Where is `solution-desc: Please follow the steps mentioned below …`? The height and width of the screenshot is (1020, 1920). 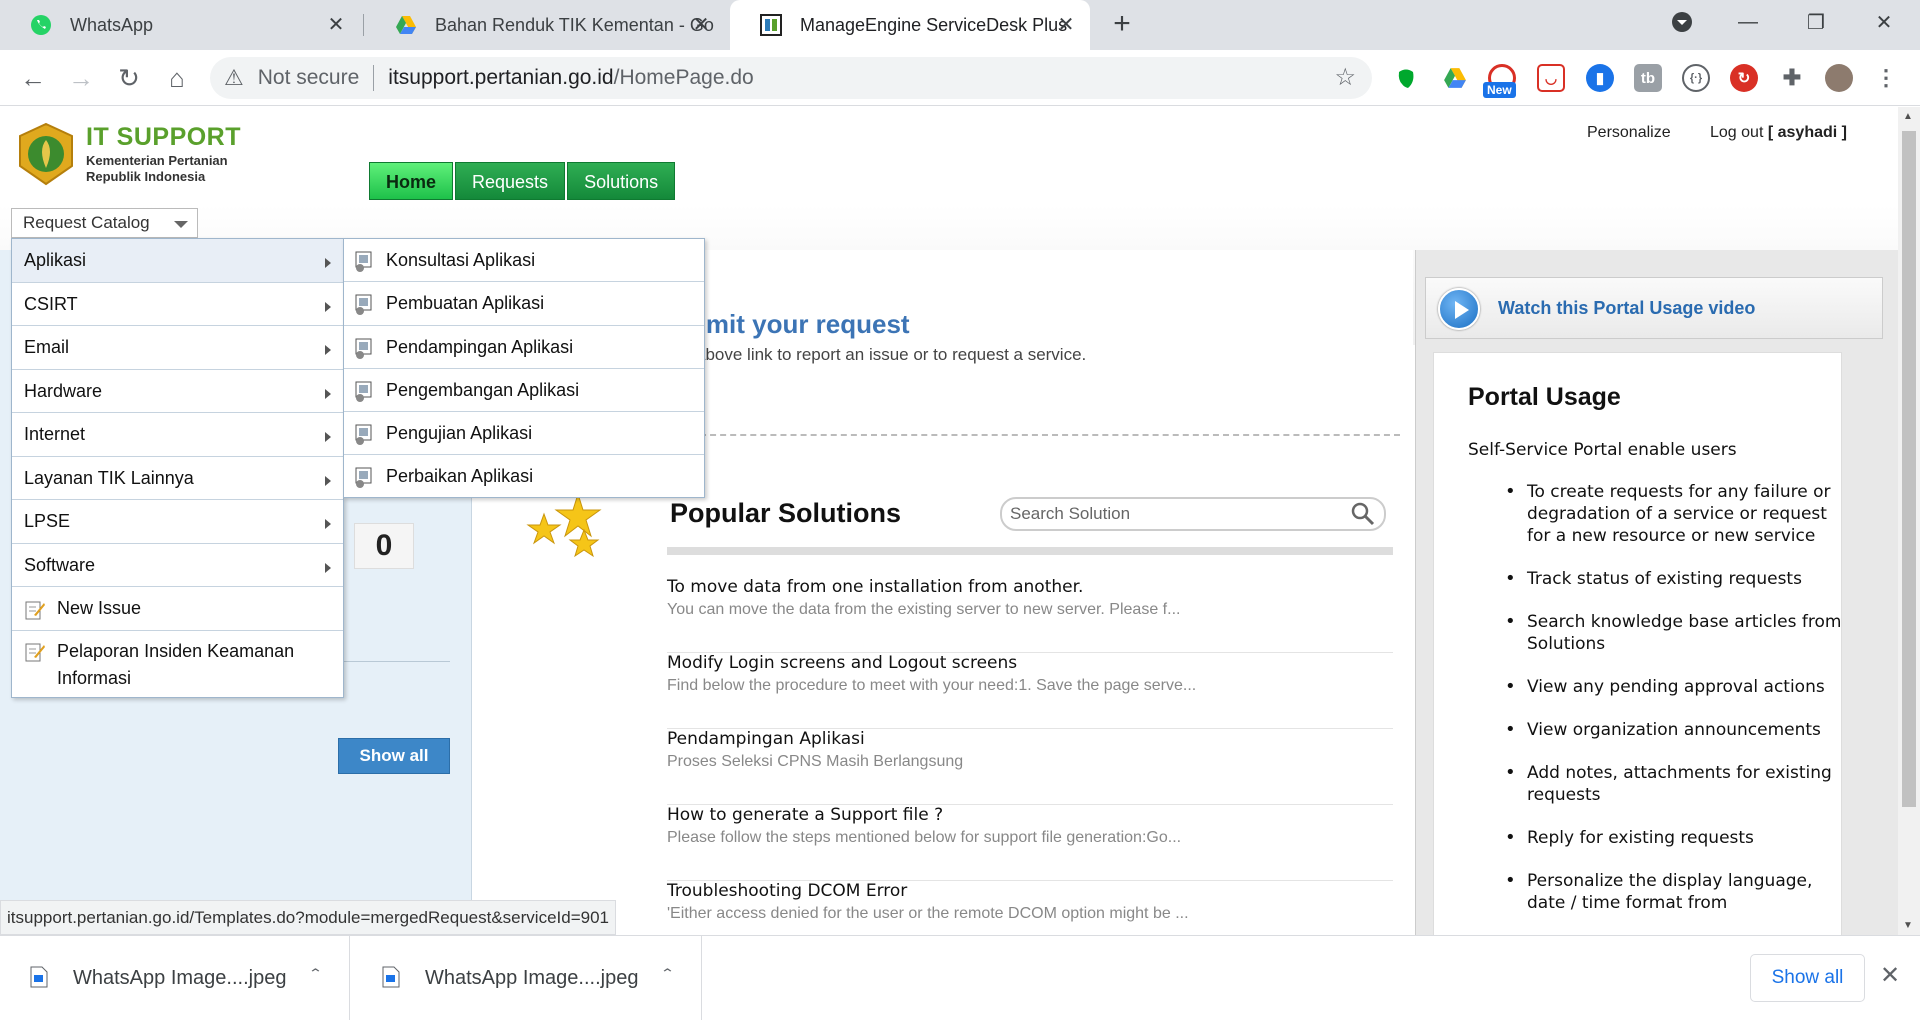 solution-desc: Please follow the steps mentioned below … is located at coordinates (924, 837).